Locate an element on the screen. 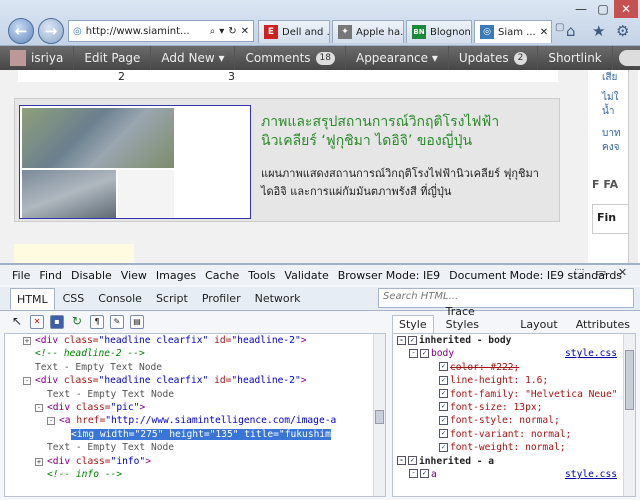 This screenshot has width=640, height=500. inherited-header: - ✓ inherited - body is located at coordinates (514, 340).